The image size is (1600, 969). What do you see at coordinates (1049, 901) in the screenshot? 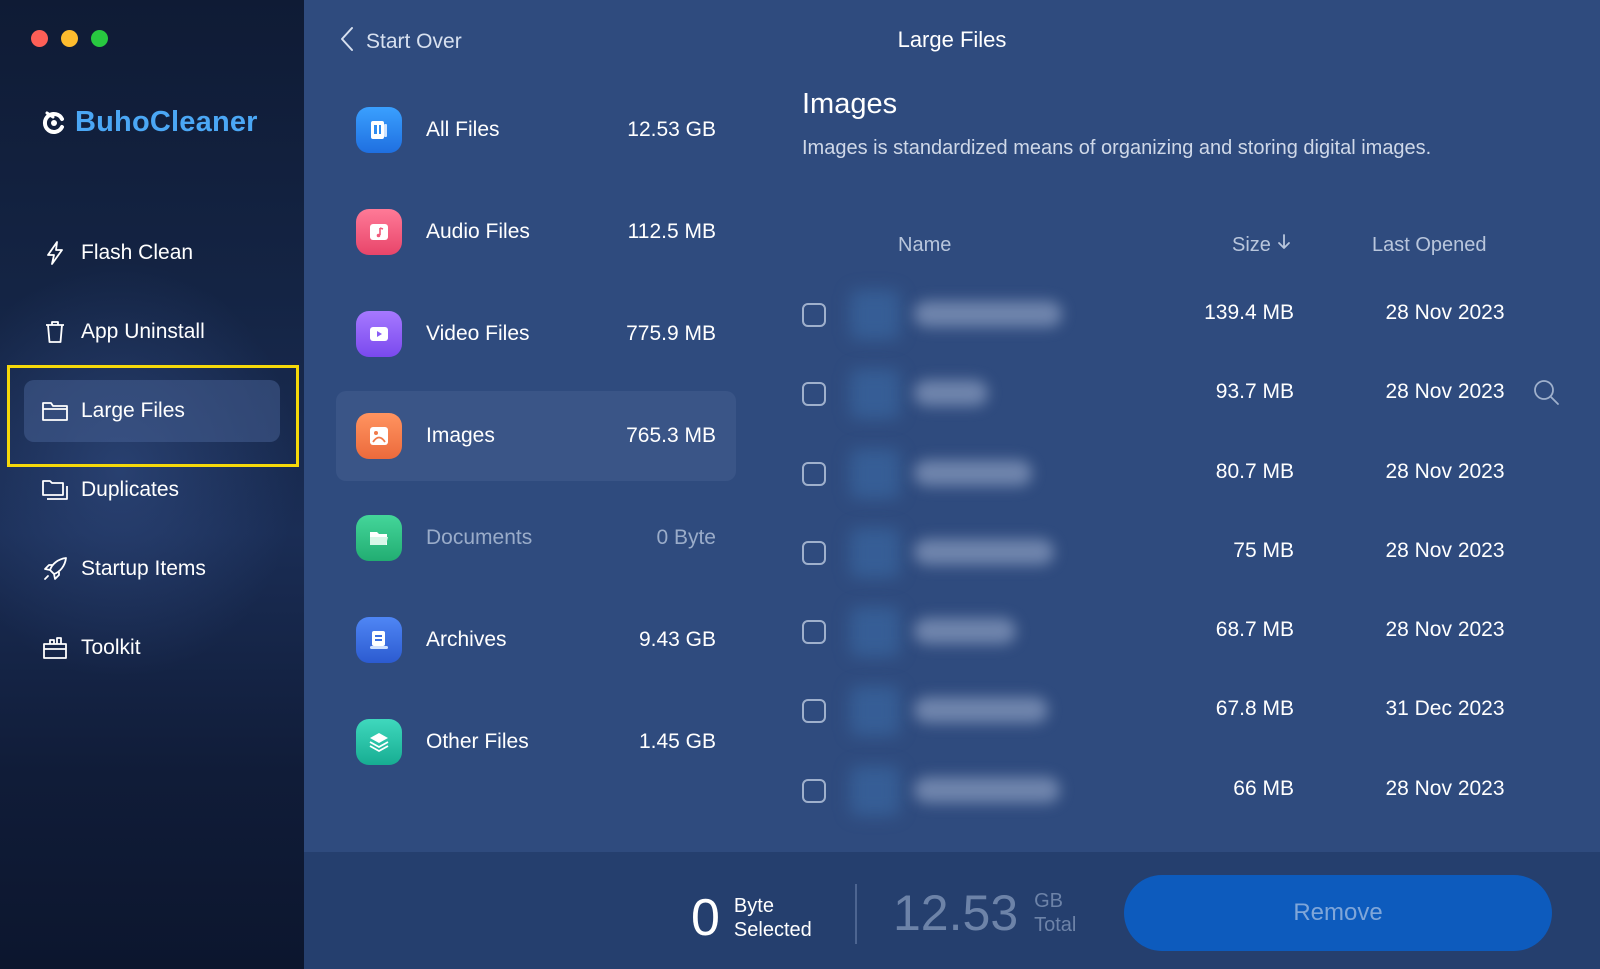
I see `total-unit: GB` at bounding box center [1049, 901].